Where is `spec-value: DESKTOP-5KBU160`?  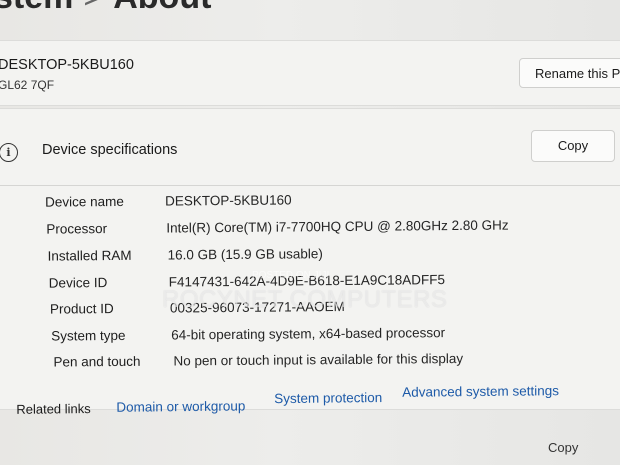
spec-value: DESKTOP-5KBU160 is located at coordinates (228, 200).